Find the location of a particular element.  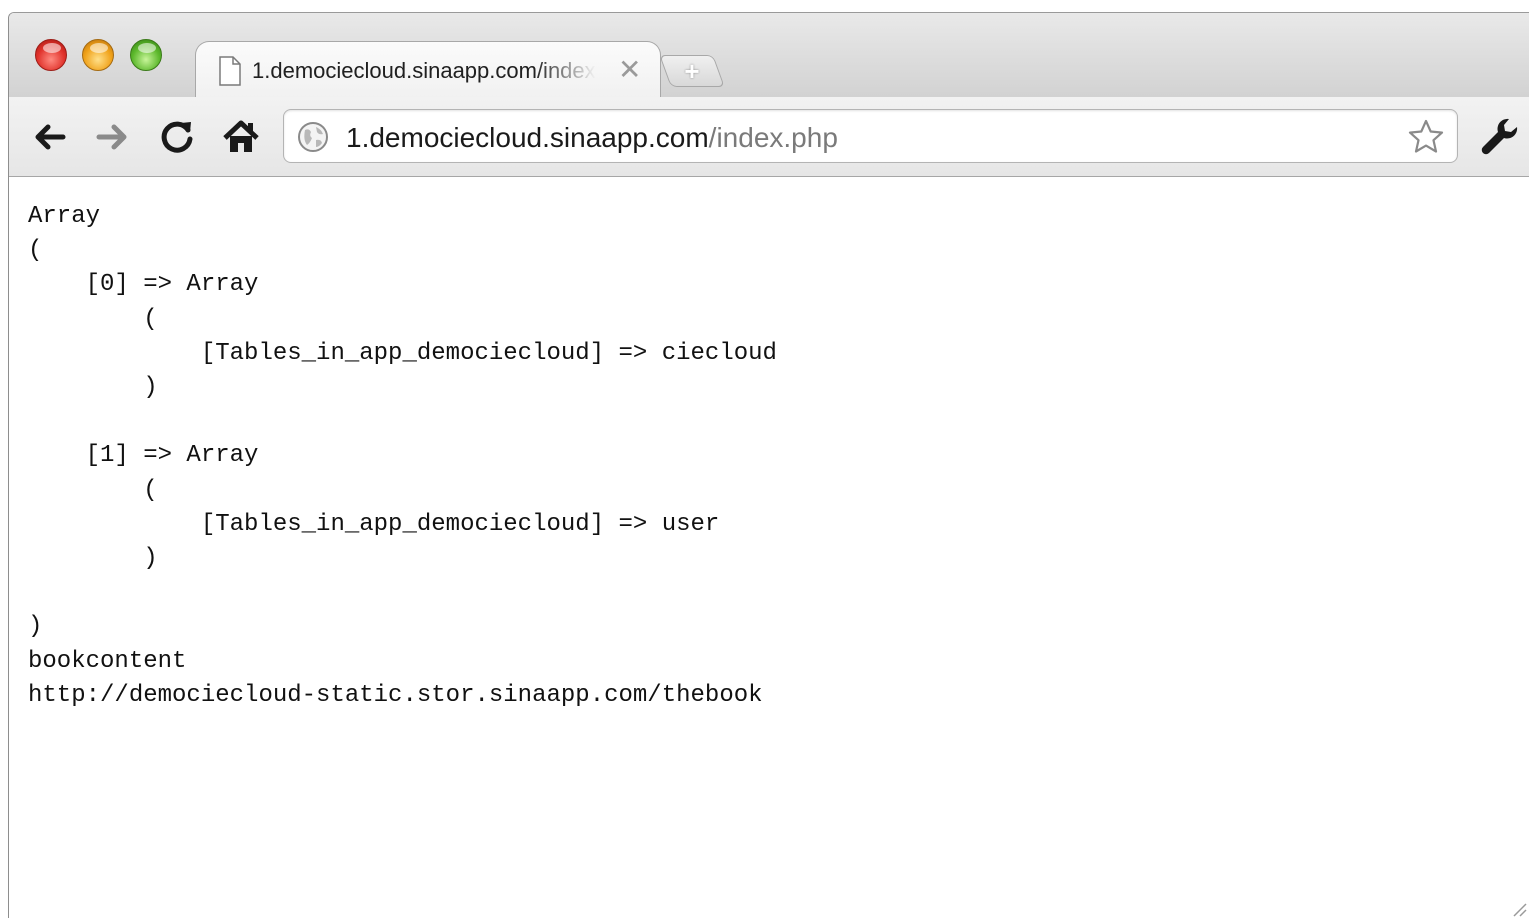

tab-active: 1.demociecloud.sinaapp.com/index.php ✕ is located at coordinates (428, 69).